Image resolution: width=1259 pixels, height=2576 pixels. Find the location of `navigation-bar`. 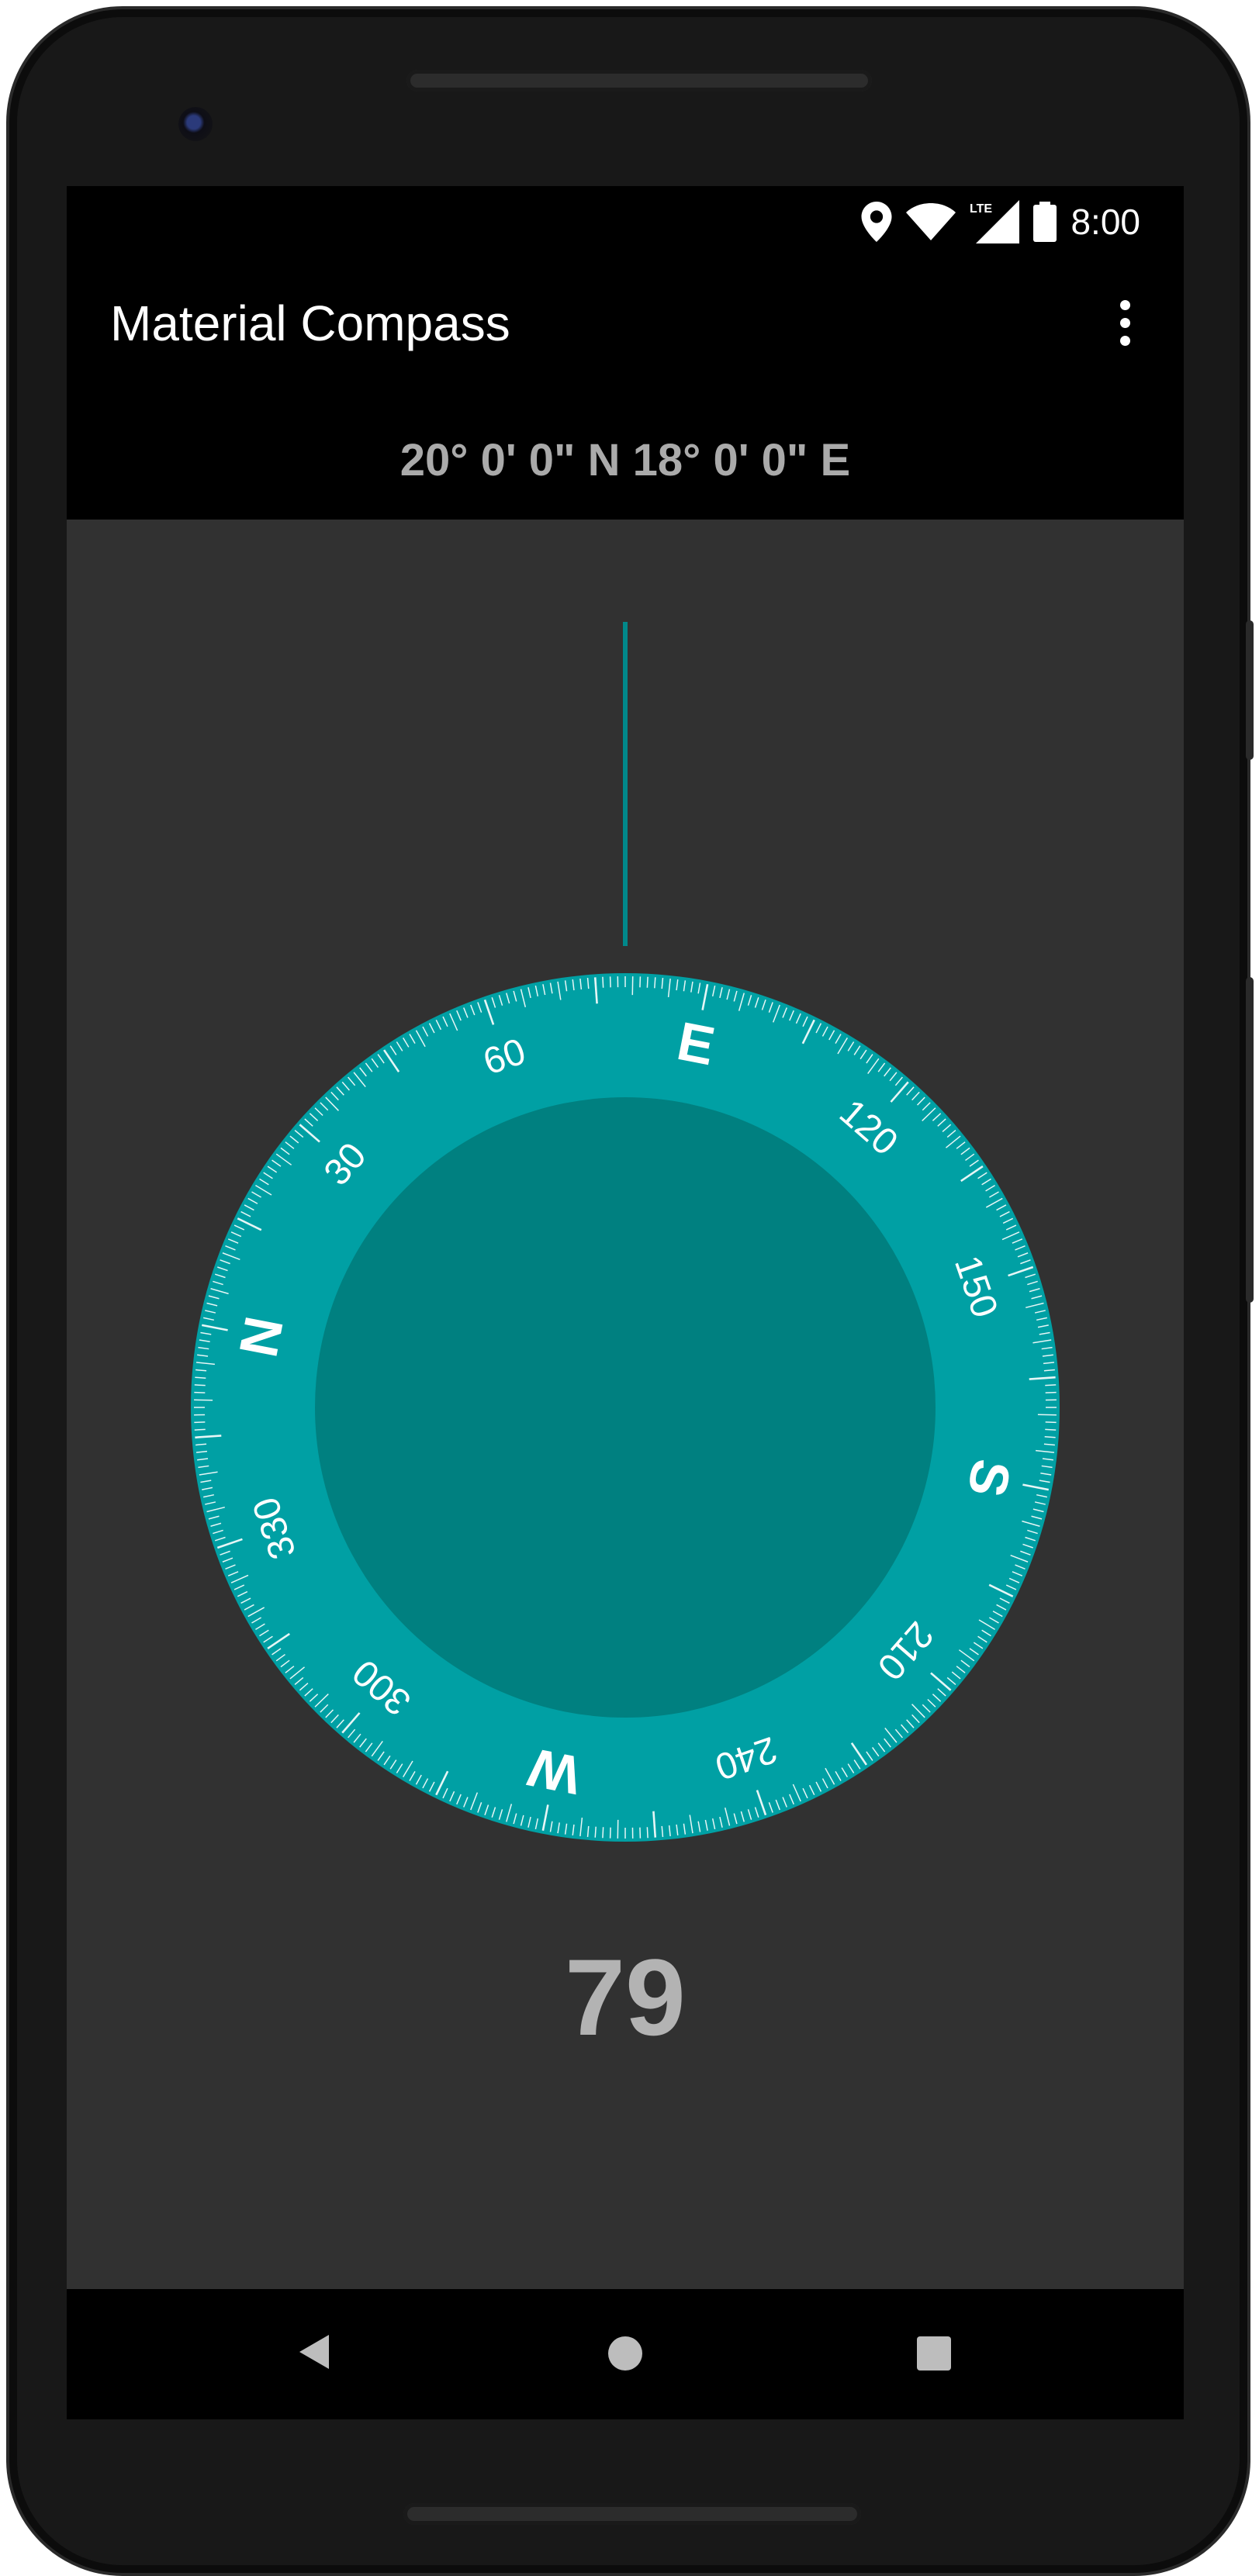

navigation-bar is located at coordinates (625, 2354).